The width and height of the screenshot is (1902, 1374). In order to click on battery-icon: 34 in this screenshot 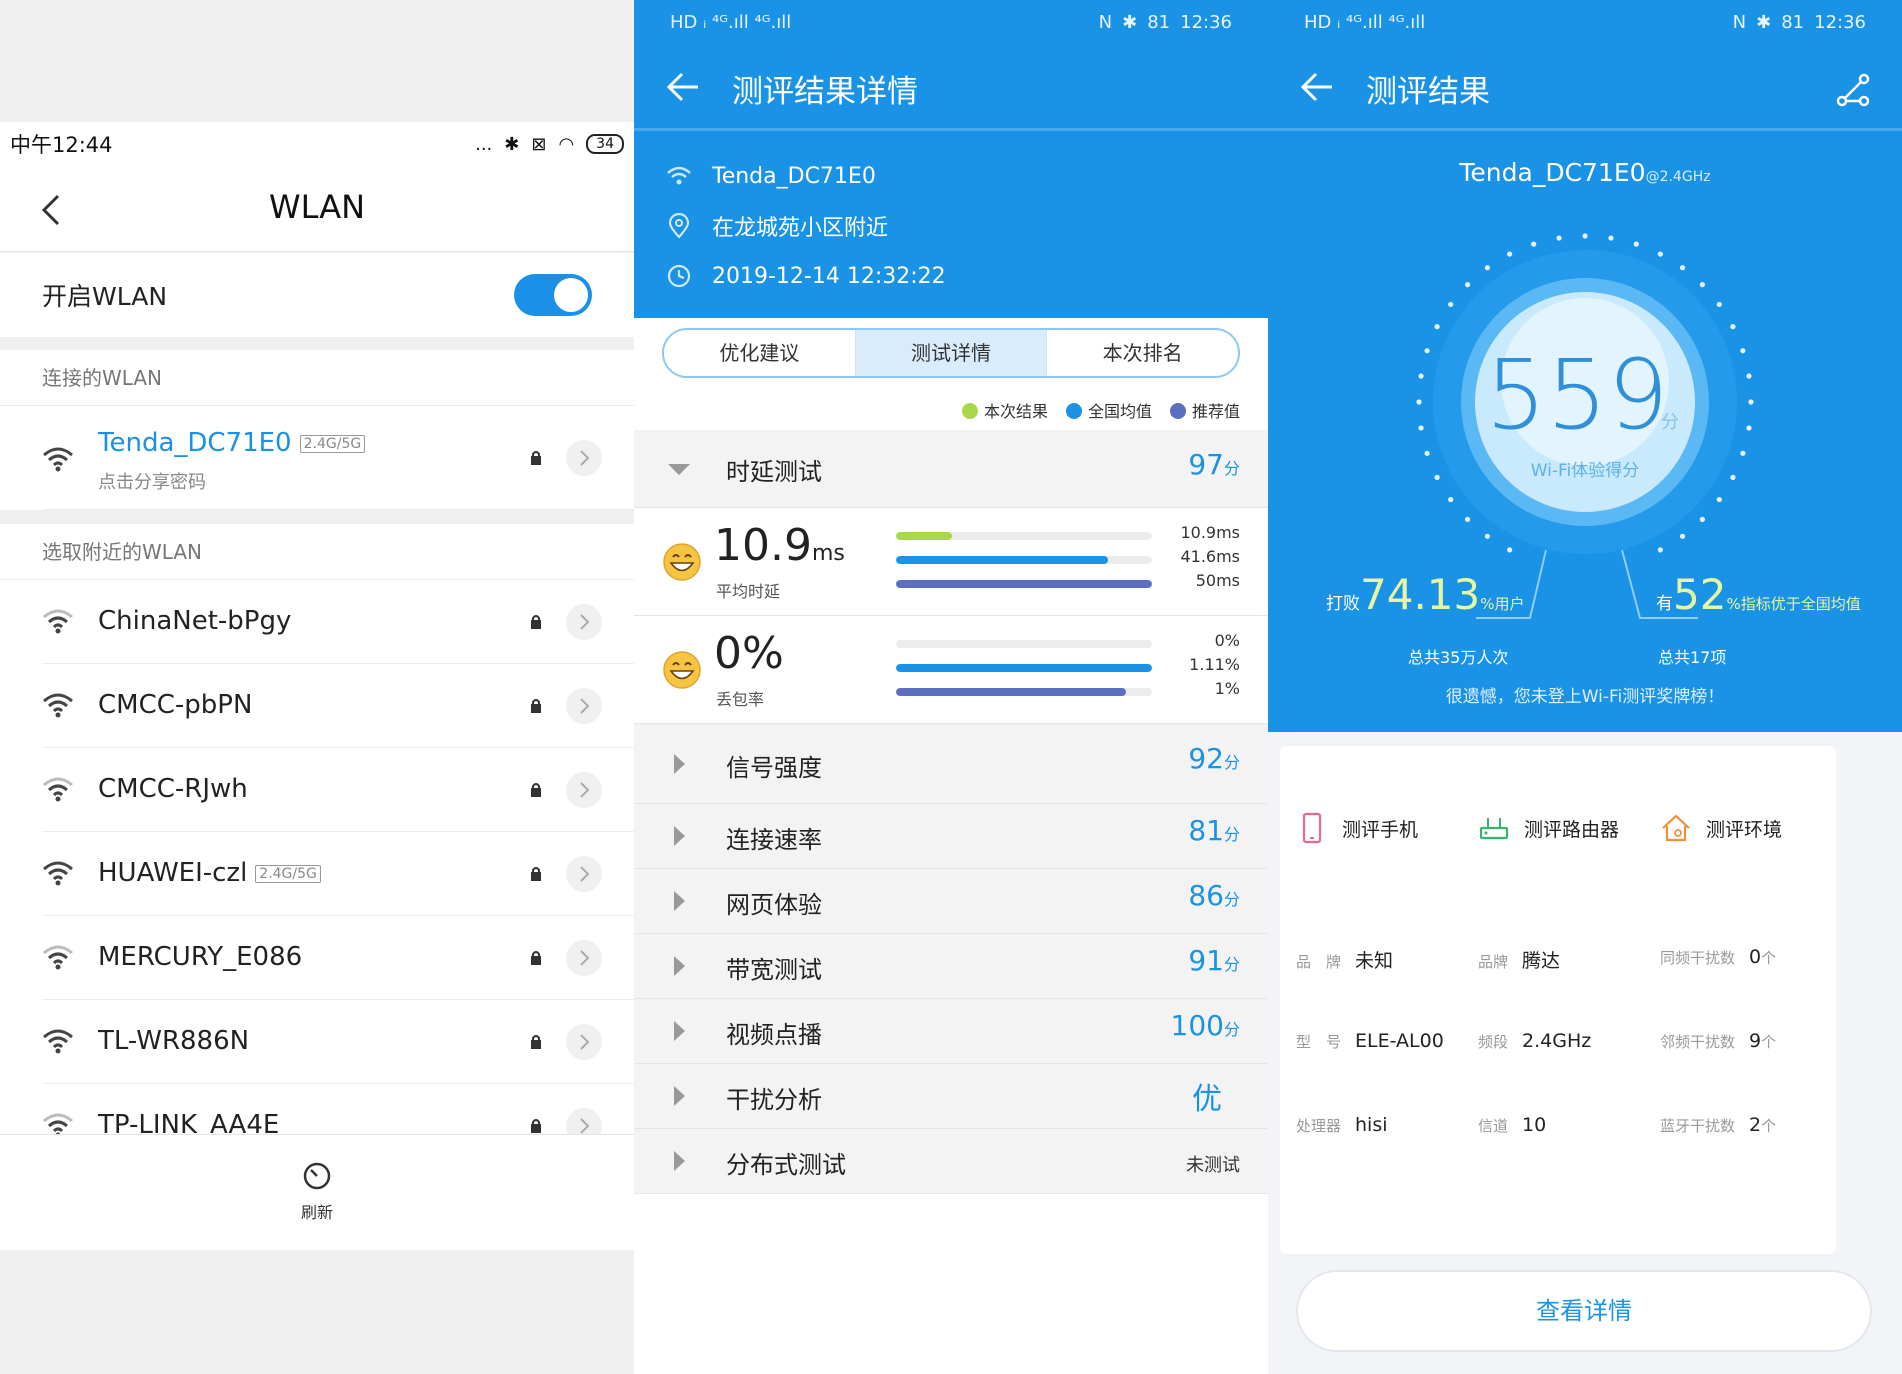, I will do `click(605, 144)`.